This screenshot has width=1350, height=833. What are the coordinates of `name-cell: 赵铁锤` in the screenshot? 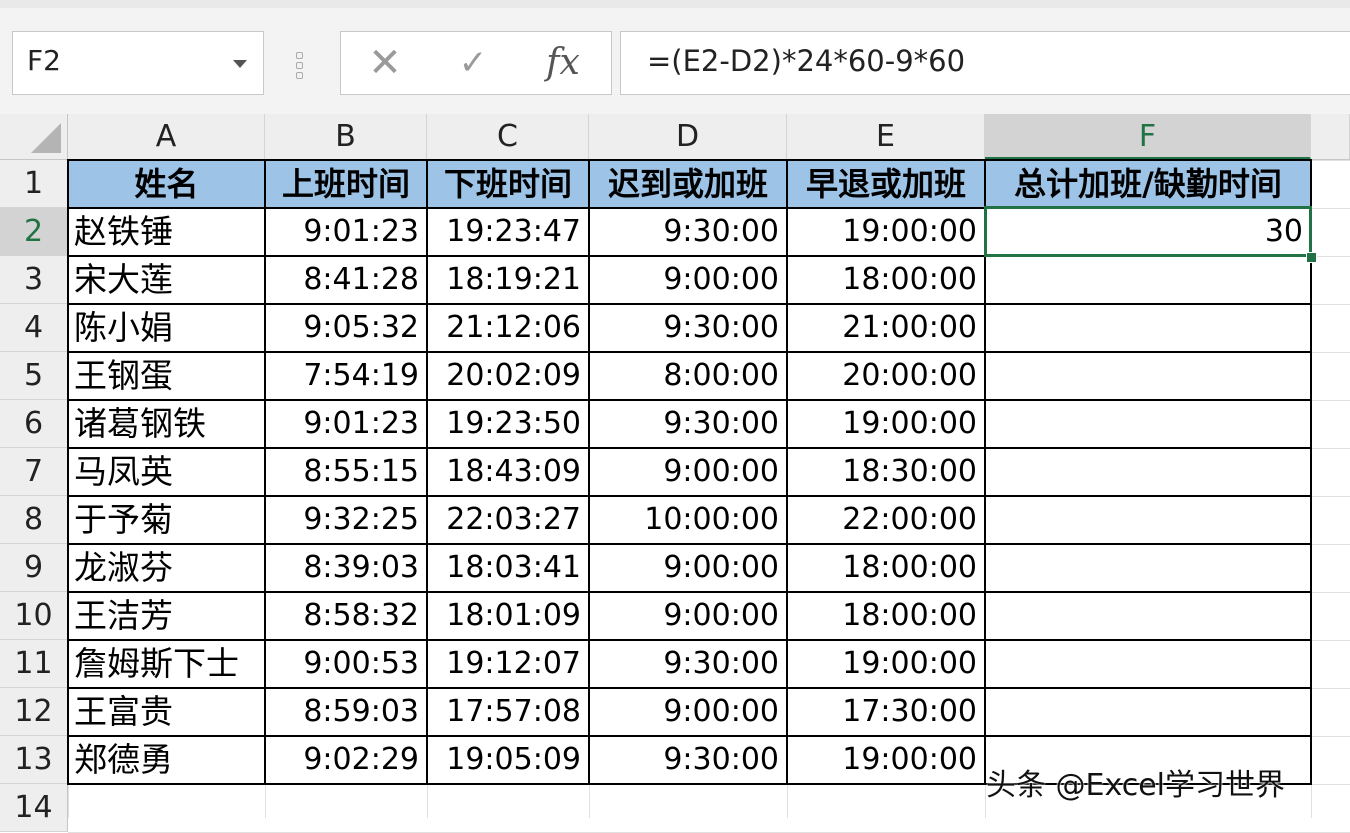 It's located at (166, 232).